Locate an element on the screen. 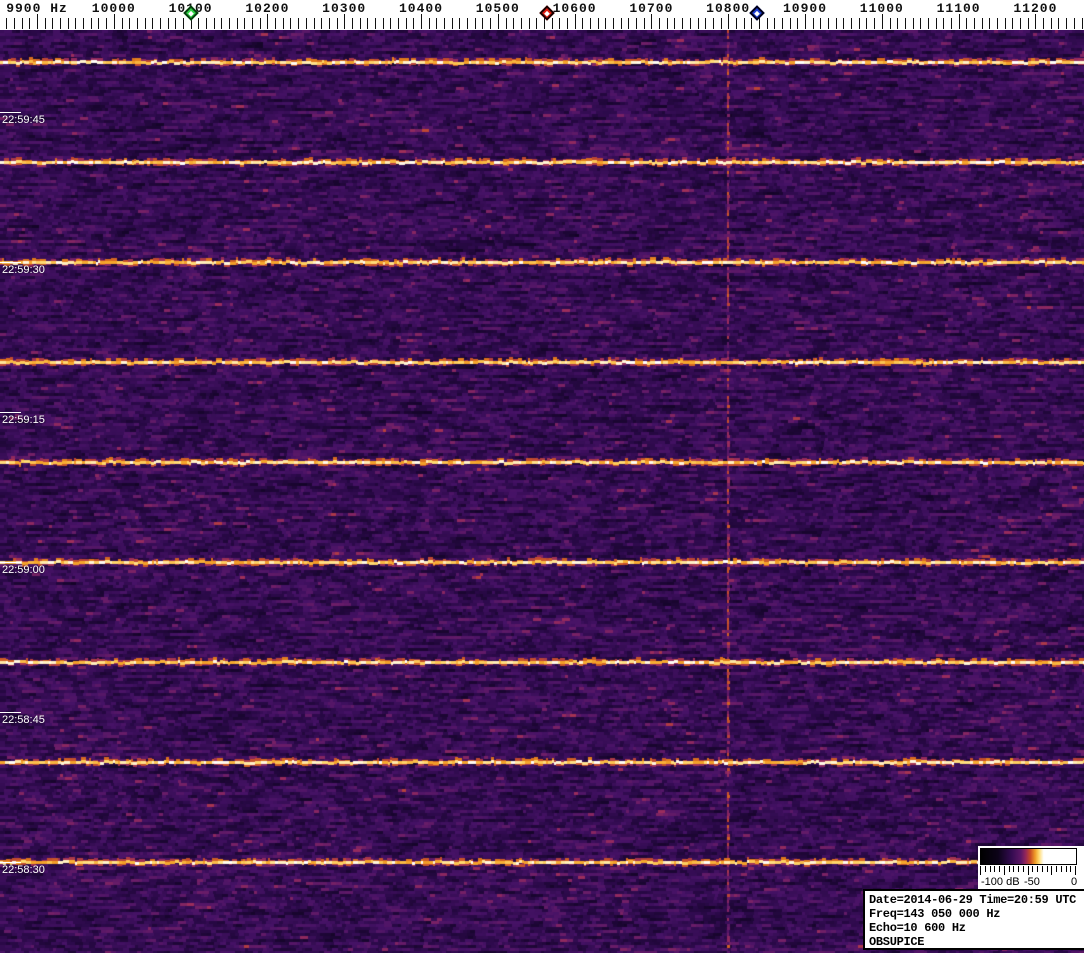 This screenshot has width=1084, height=953. freq-label: 10700 is located at coordinates (651, 8).